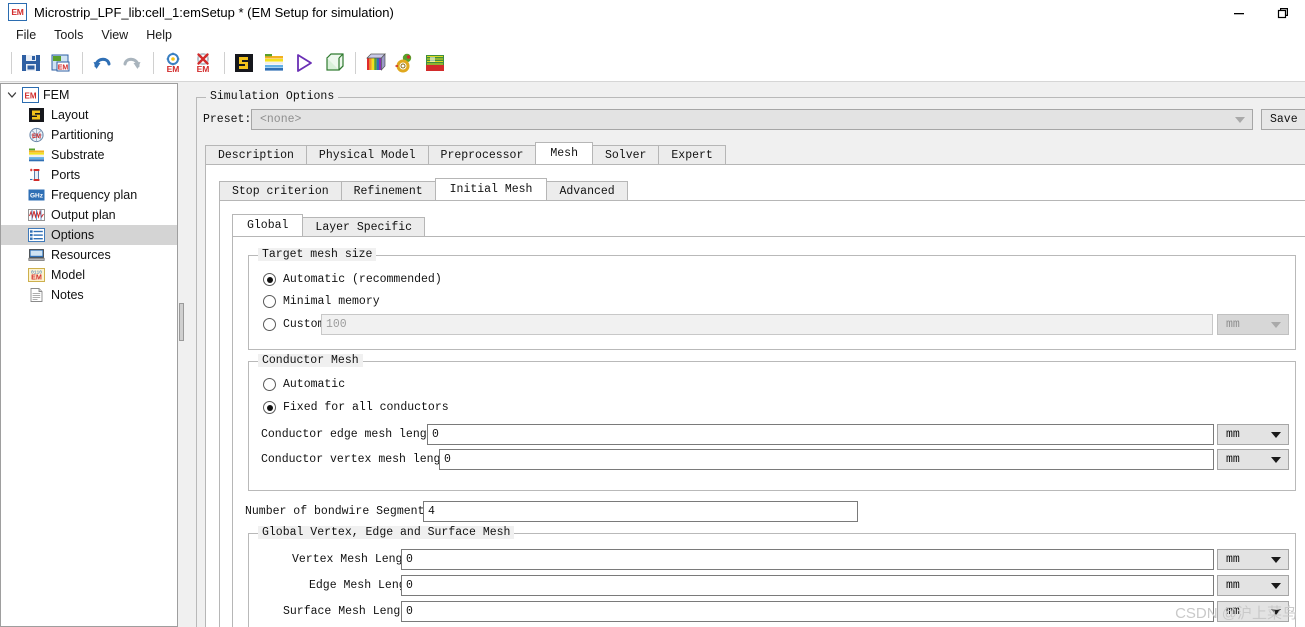 The height and width of the screenshot is (627, 1305). Describe the element at coordinates (1253, 611) in the screenshot. I see `surface-mesh-unit-combobox: mm` at that location.